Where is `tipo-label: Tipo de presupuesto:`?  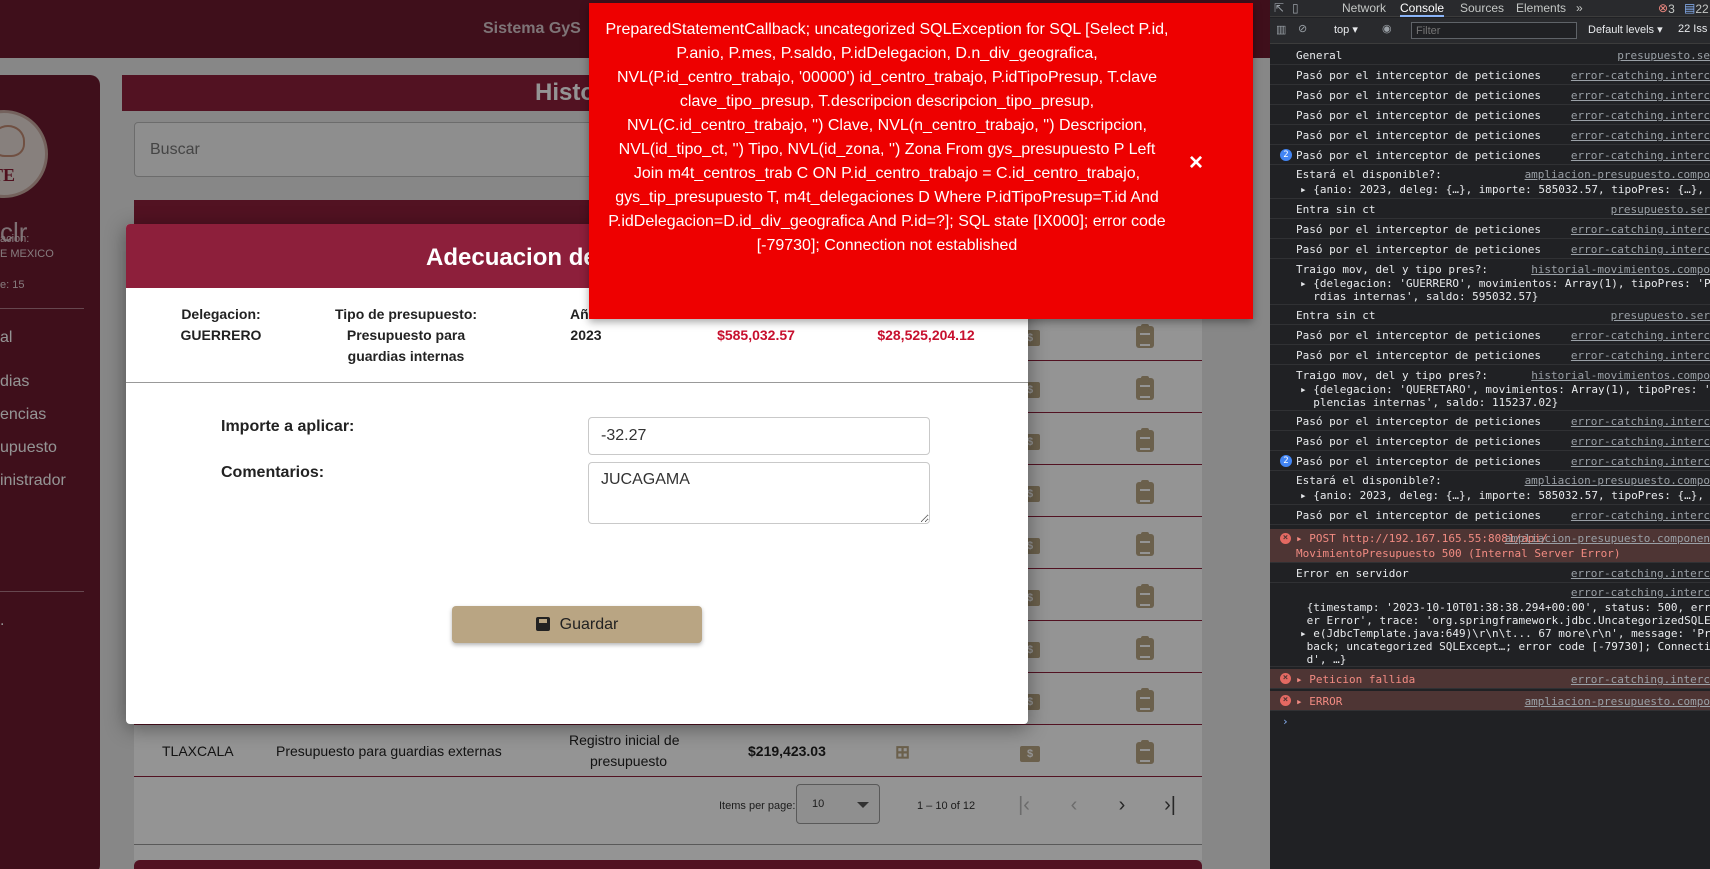
tipo-label: Tipo de presupuesto: is located at coordinates (406, 314).